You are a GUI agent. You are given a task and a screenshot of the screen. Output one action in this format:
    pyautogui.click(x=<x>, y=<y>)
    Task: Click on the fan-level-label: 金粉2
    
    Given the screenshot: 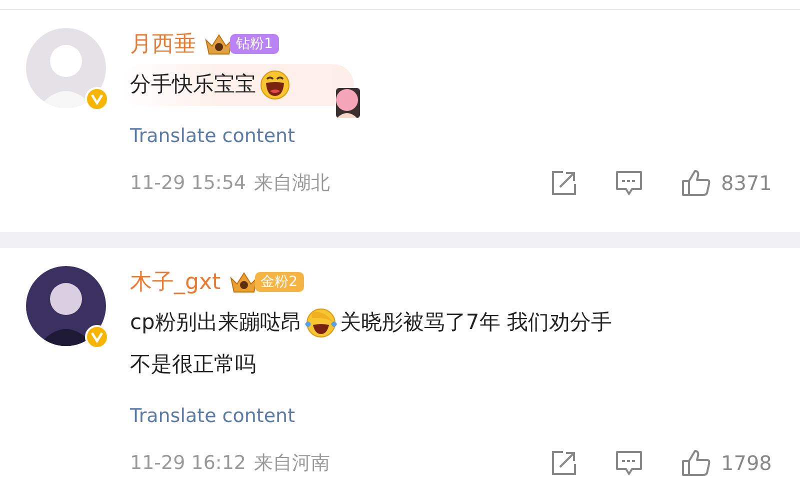 What is the action you would take?
    pyautogui.click(x=279, y=282)
    